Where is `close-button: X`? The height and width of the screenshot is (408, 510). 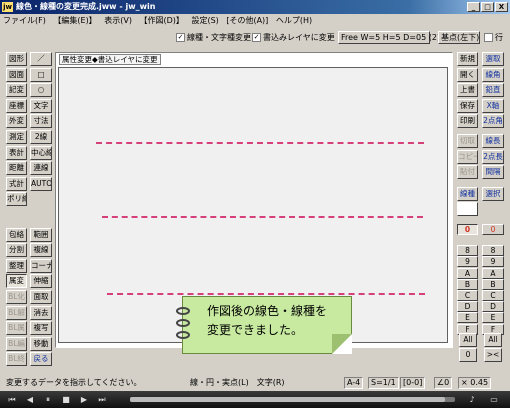 close-button: X is located at coordinates (501, 7).